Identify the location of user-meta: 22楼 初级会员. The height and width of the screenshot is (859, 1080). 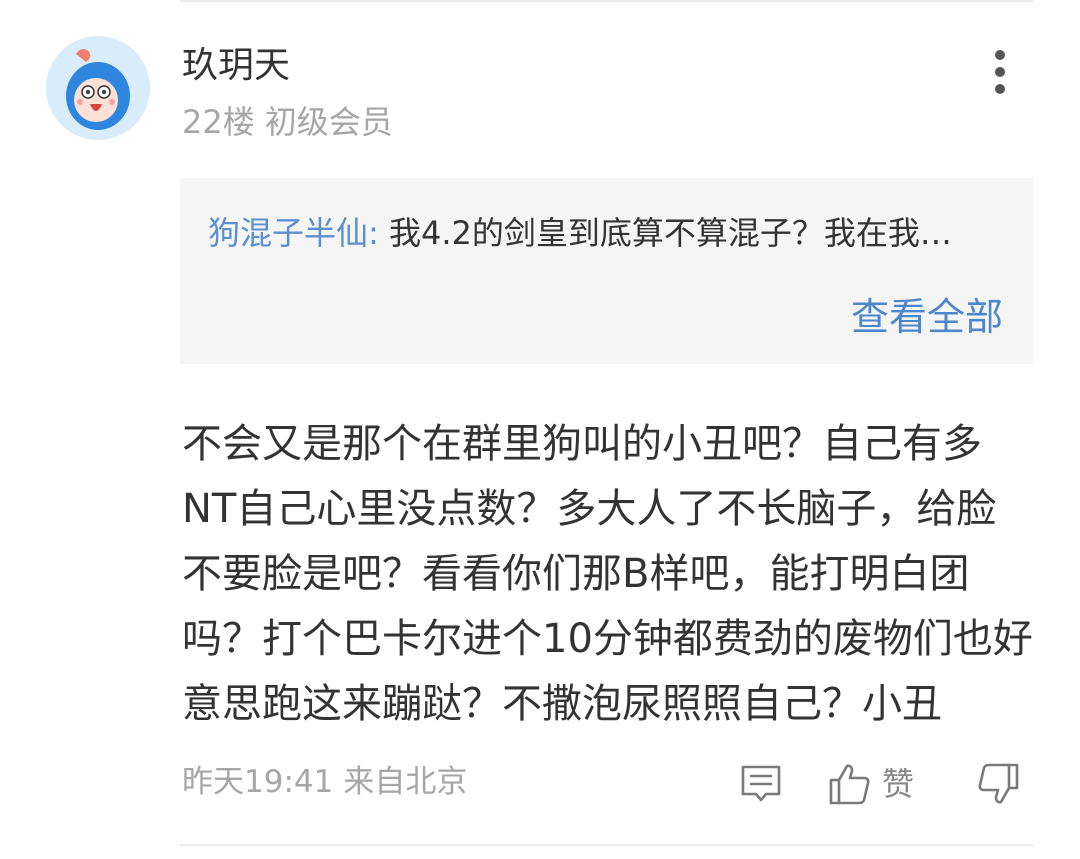
(287, 122).